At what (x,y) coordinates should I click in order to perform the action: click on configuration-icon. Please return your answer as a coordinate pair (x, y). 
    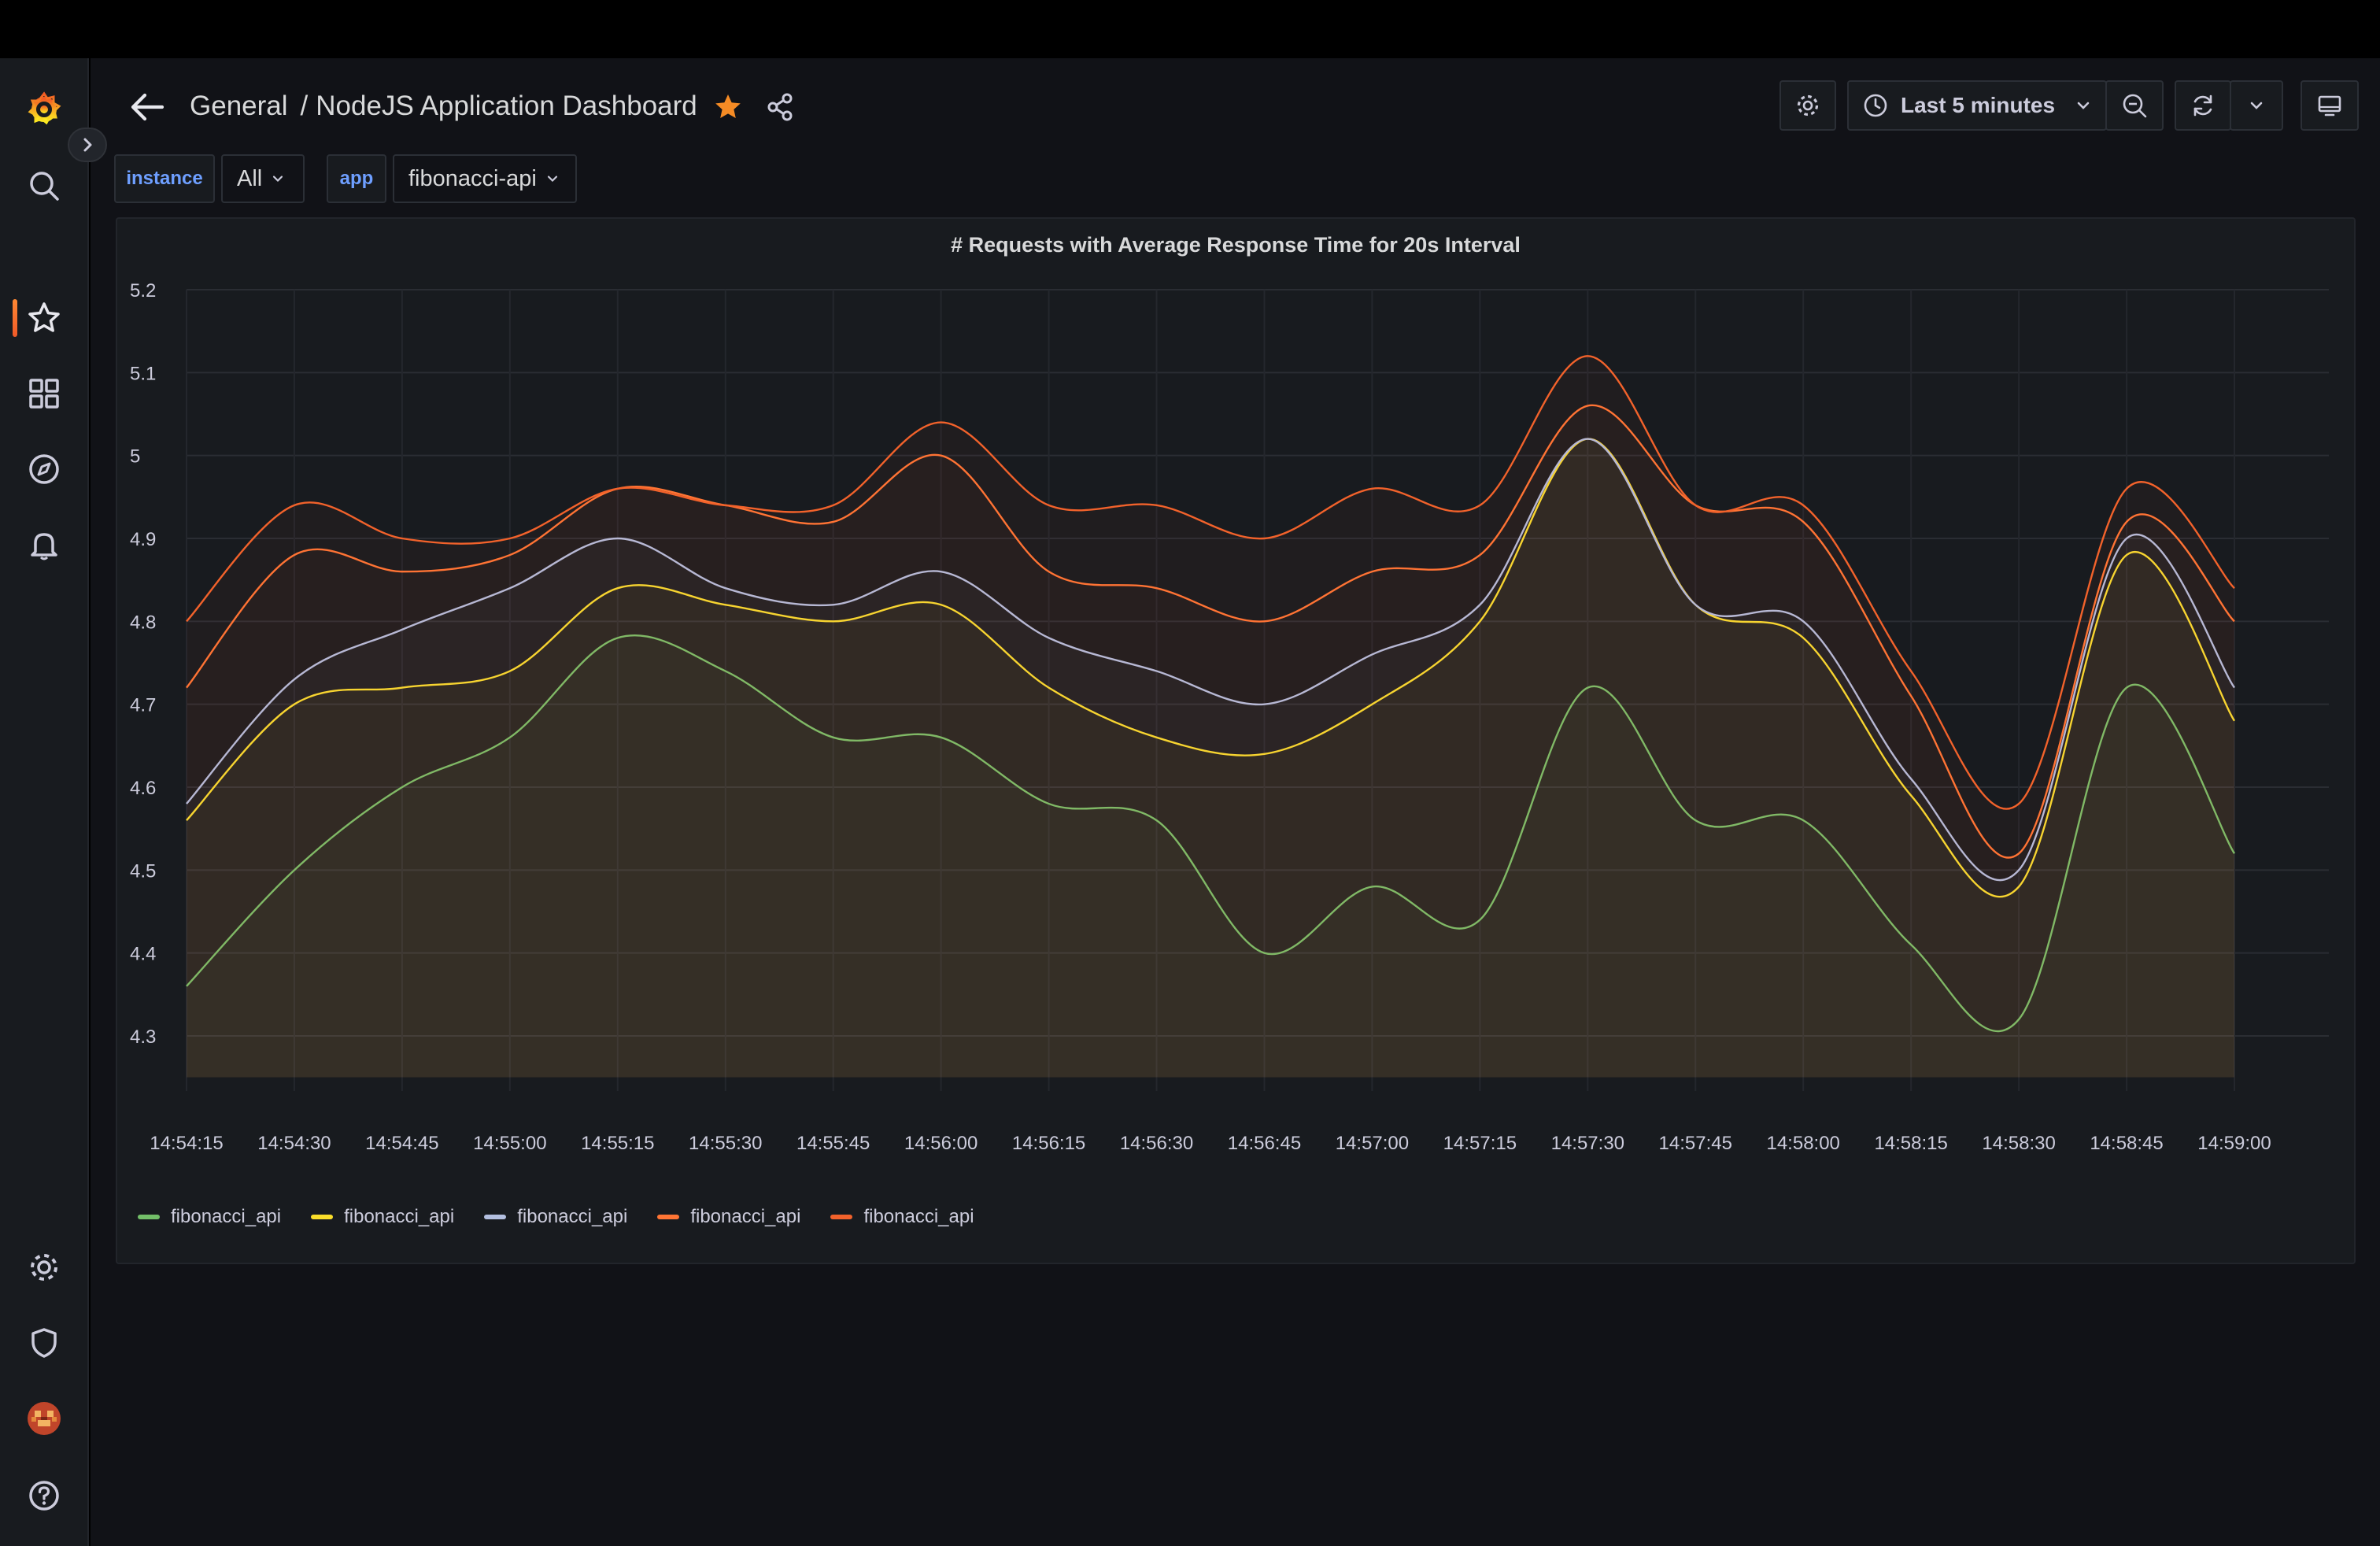
    Looking at the image, I should click on (44, 1267).